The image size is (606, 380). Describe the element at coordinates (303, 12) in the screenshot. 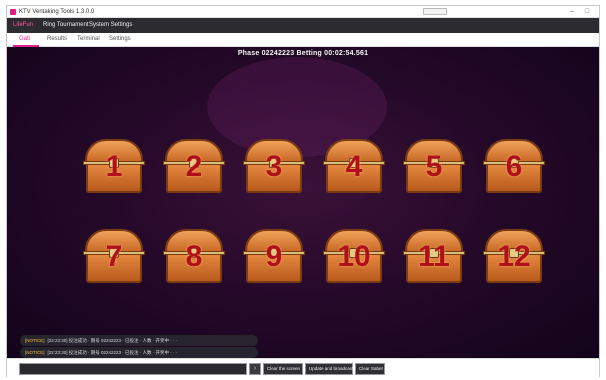

I see `title-bar: KTV Ventaking Tools 1.3.0.0 – □` at that location.